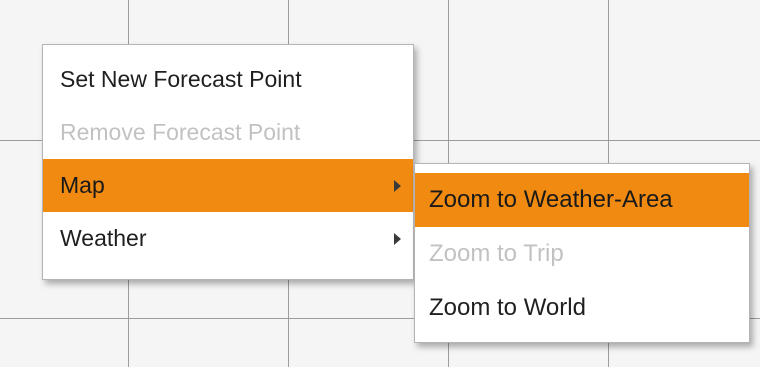  I want to click on submenu-item-zoom-to-trip: Zoom to Trip, so click(582, 254).